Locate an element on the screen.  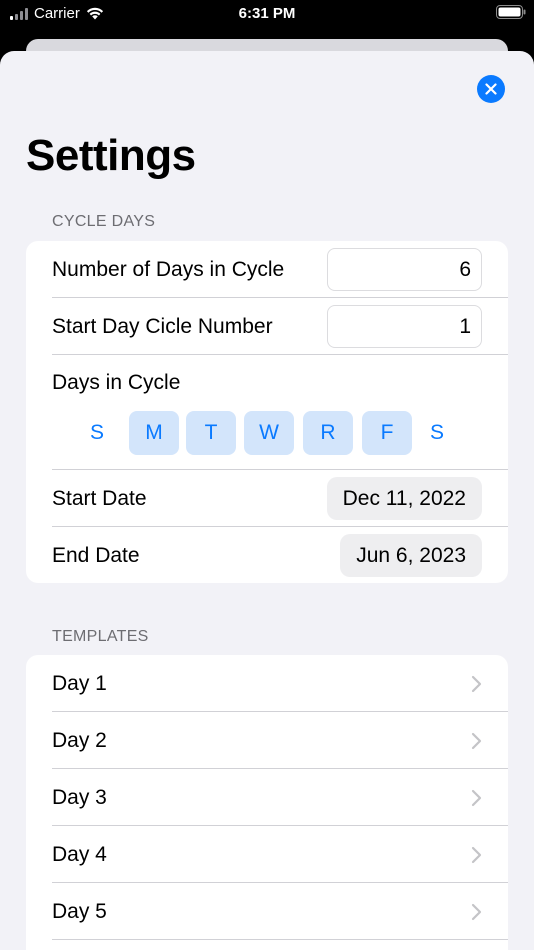
template-label: Day 2 is located at coordinates (79, 740).